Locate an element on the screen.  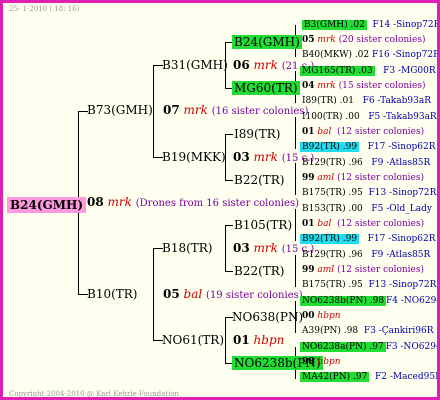
g4-node: B3(GMH) .02 F14 -Sinop72R is located at coordinates (369, 25).